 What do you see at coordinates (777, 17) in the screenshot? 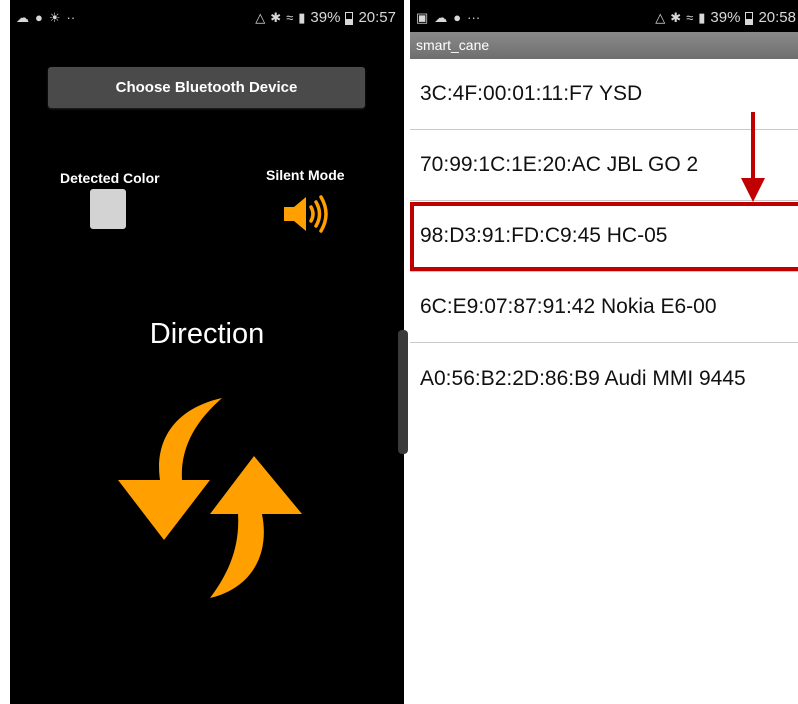
I see `clock: 20:58` at bounding box center [777, 17].